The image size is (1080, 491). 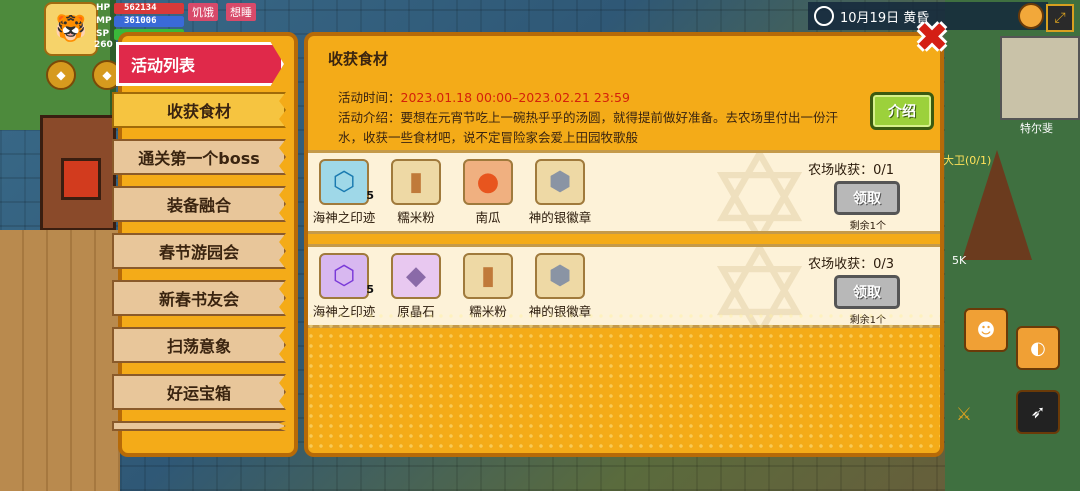 I want to click on activity-time: 活动时间：2023.01.18 00:00–2023.02.21 23:59, so click(x=593, y=98).